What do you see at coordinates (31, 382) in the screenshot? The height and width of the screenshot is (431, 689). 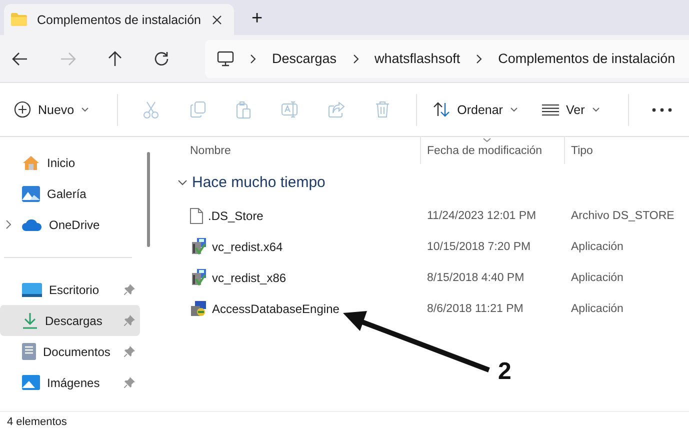 I see `image-icon` at bounding box center [31, 382].